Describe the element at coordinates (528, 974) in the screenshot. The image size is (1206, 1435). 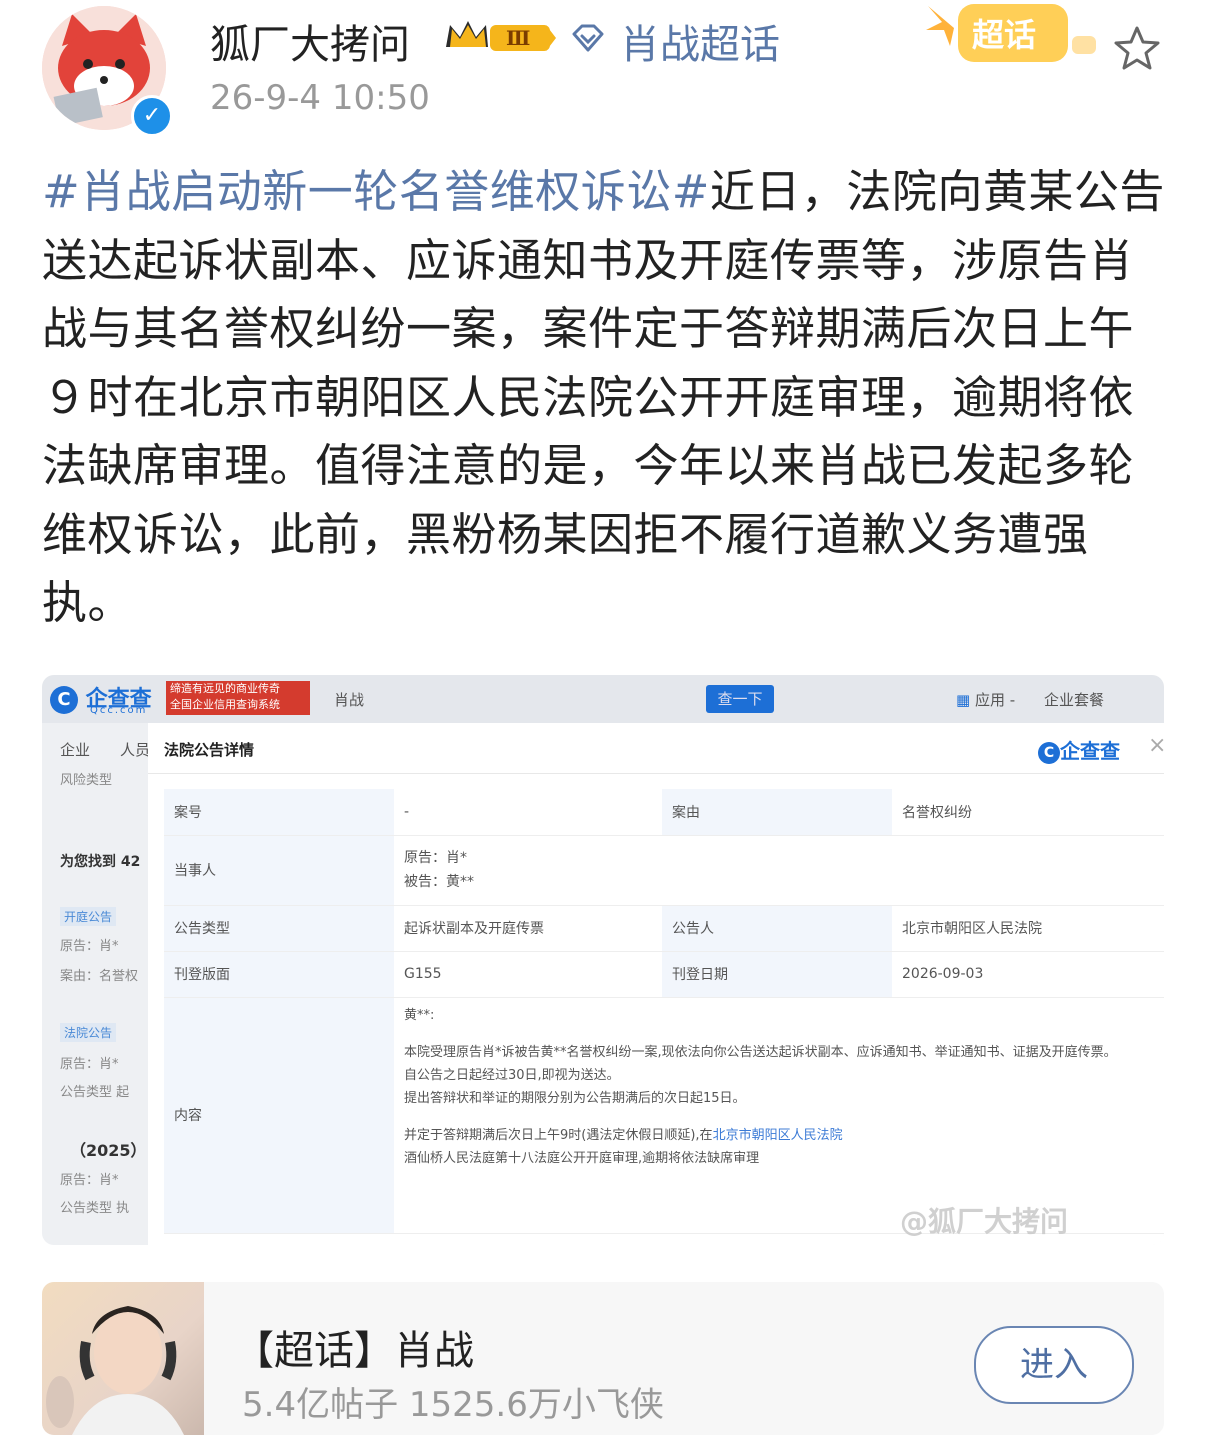
I see `table-value: G155` at that location.